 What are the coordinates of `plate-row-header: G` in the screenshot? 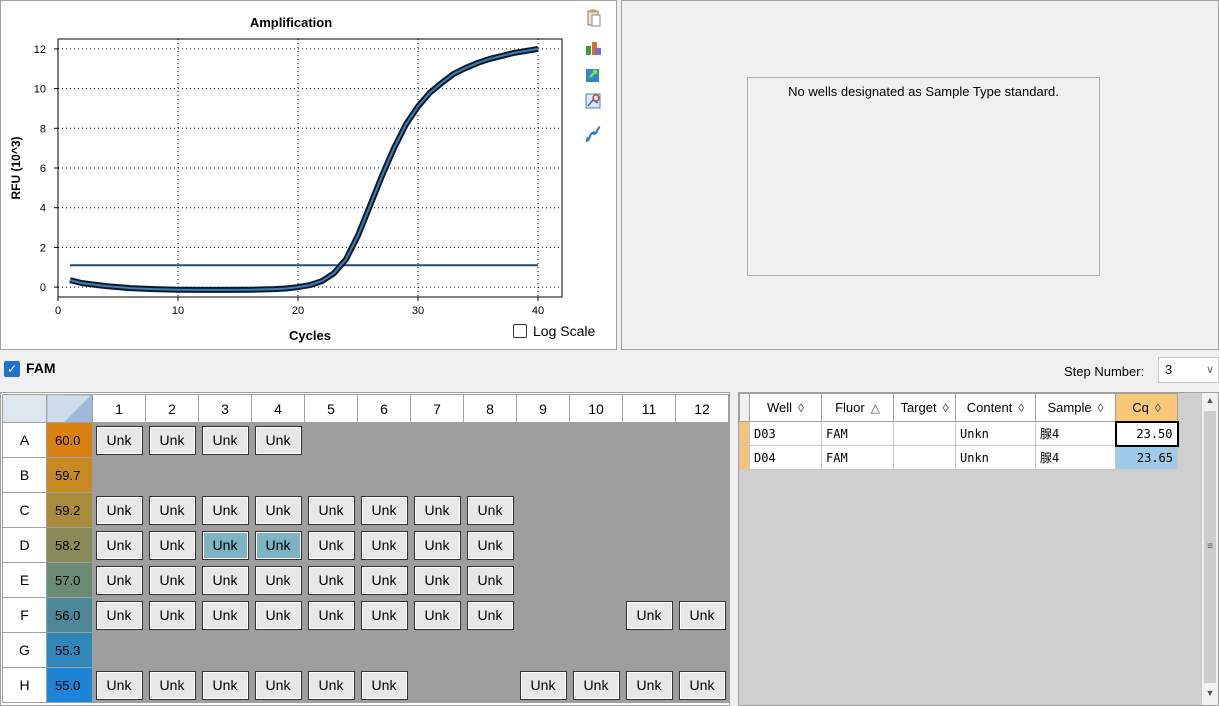 It's located at (24, 650).